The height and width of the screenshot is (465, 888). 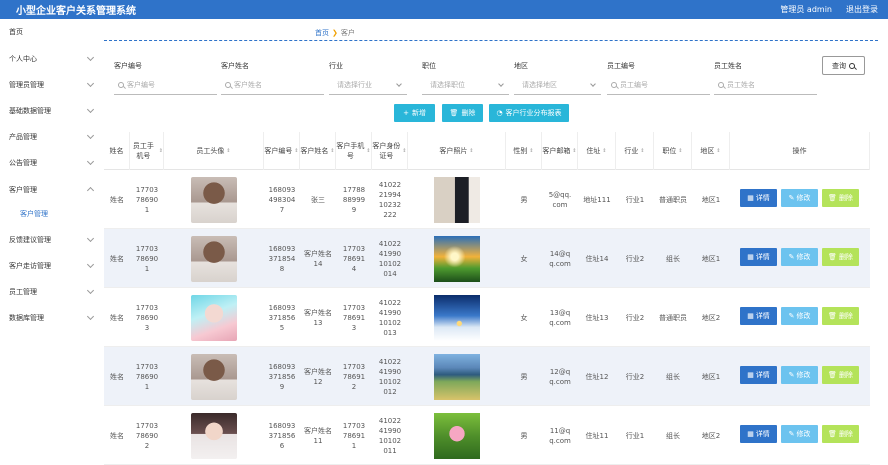 I want to click on cell-text: 普通职员, so click(x=673, y=199).